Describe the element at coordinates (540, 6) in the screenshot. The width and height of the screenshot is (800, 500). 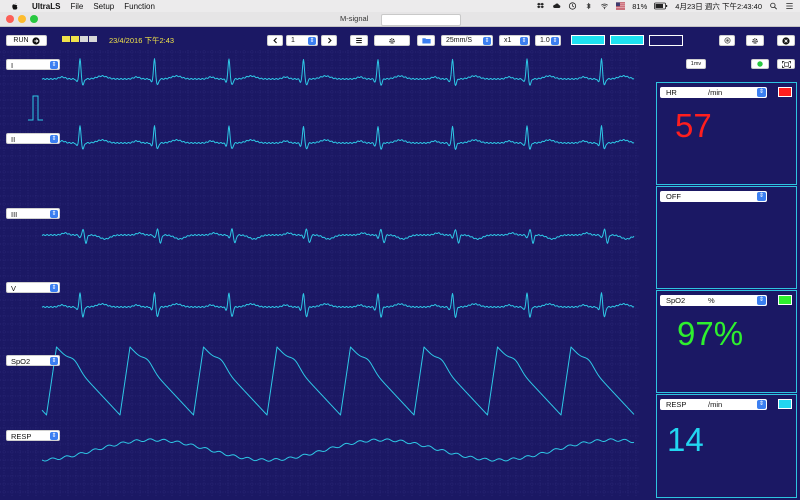
I see `dropbox-icon` at that location.